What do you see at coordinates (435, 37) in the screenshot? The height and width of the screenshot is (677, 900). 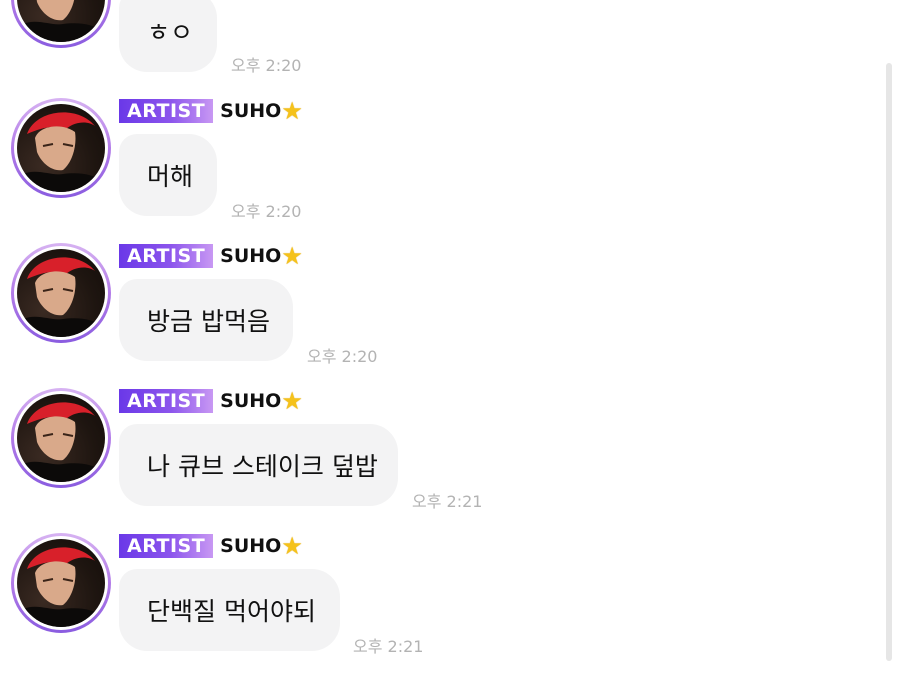 I see `chat-message: ㅎㅇ 오후 2:20` at bounding box center [435, 37].